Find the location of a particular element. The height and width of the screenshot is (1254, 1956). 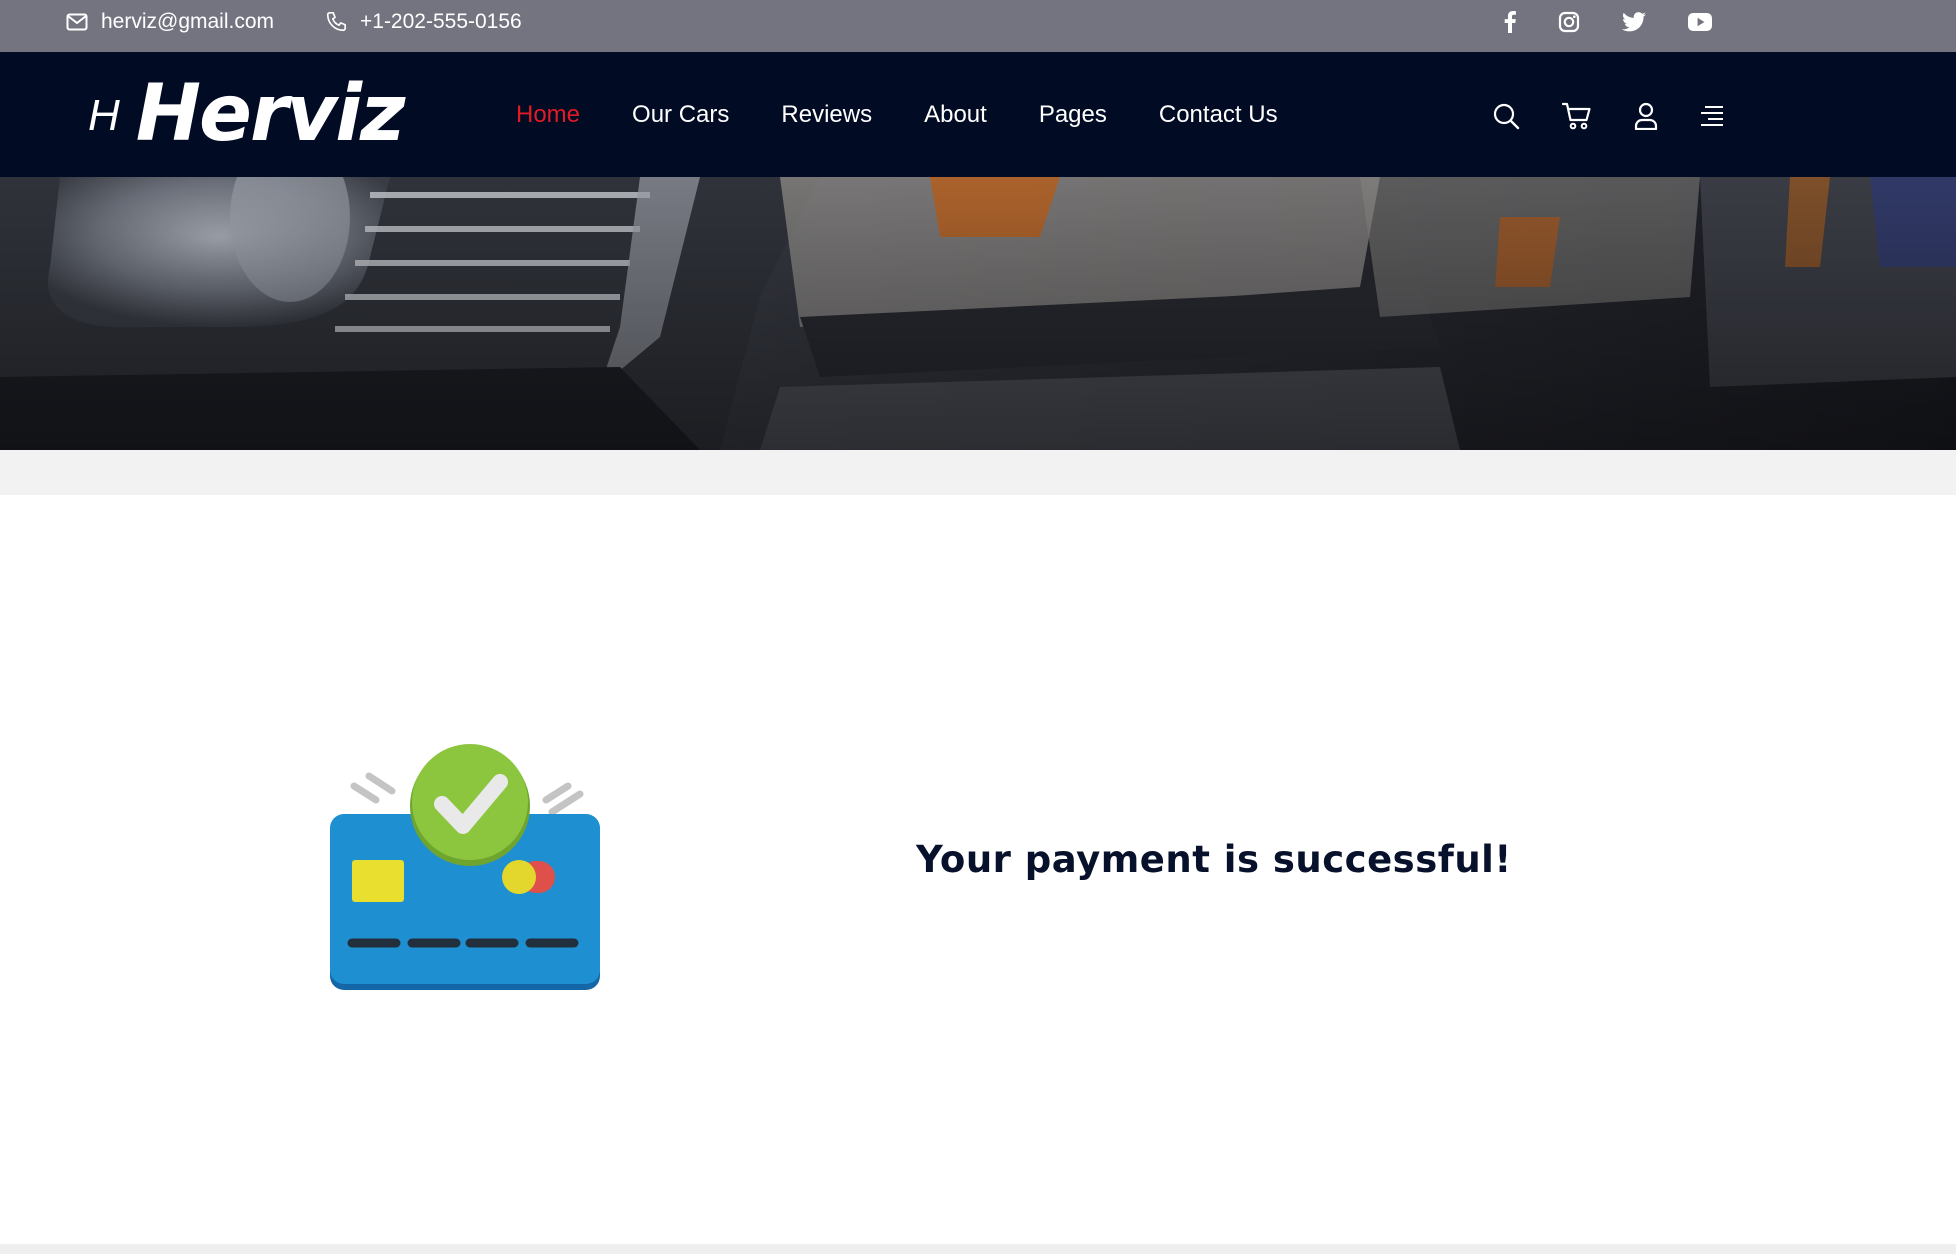

site-logo: H Herviz is located at coordinates (247, 114).